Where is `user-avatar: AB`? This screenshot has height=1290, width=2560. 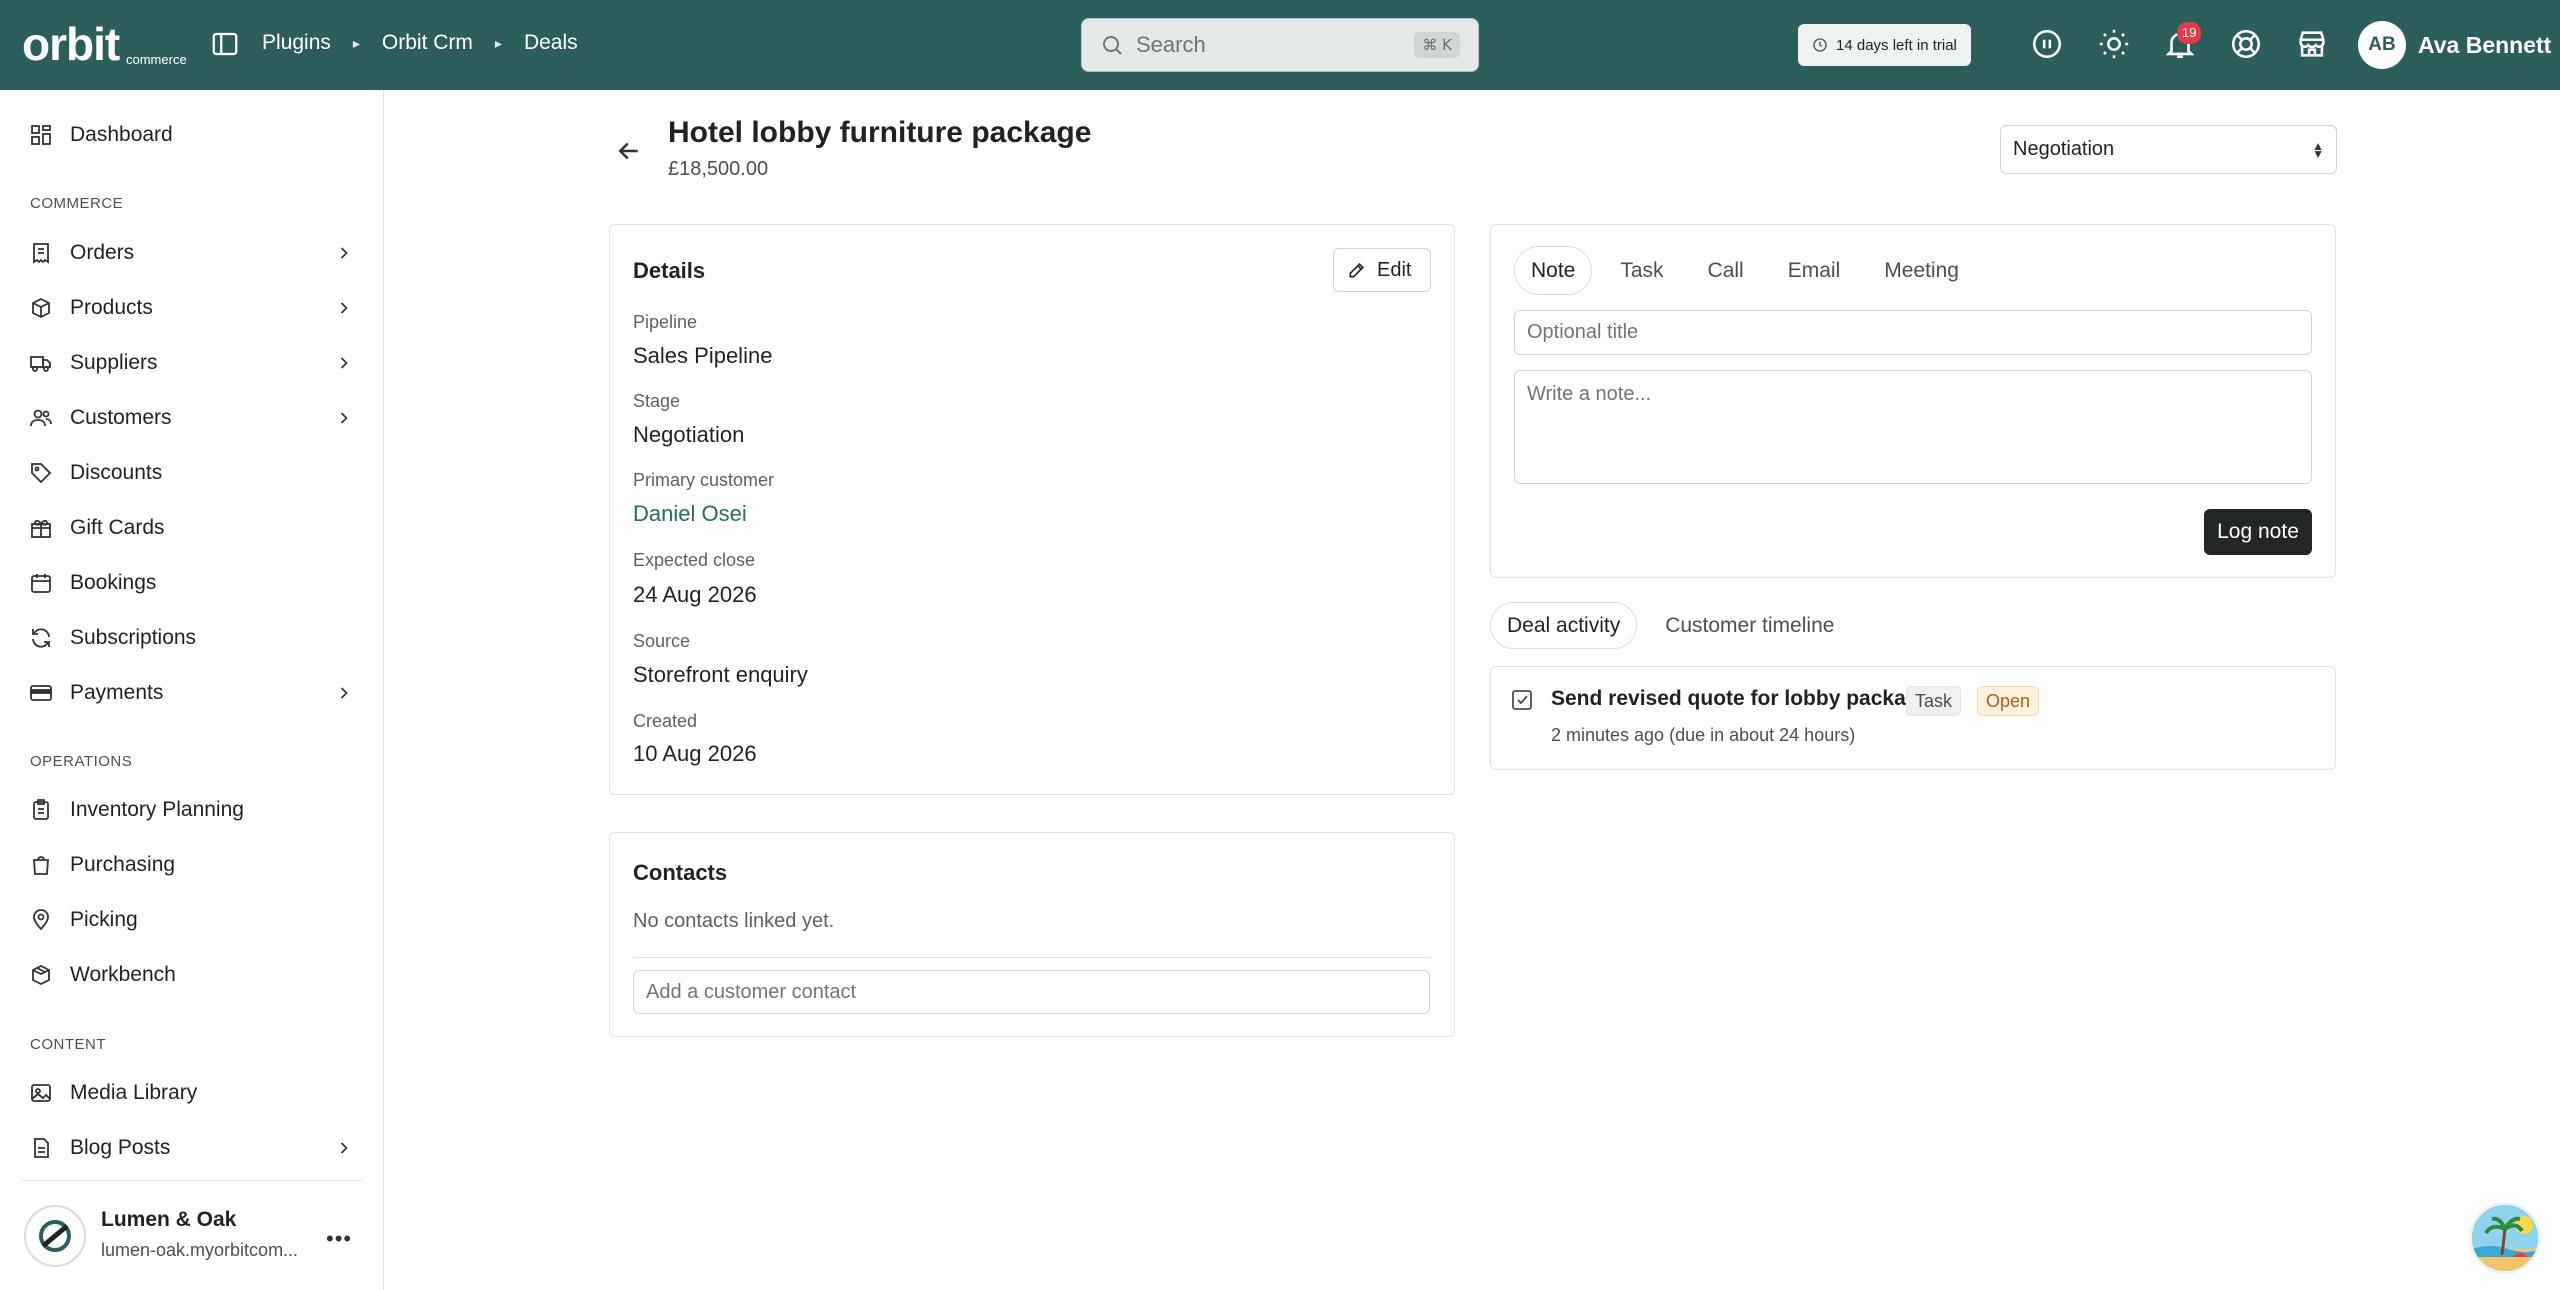
user-avatar: AB is located at coordinates (2382, 45).